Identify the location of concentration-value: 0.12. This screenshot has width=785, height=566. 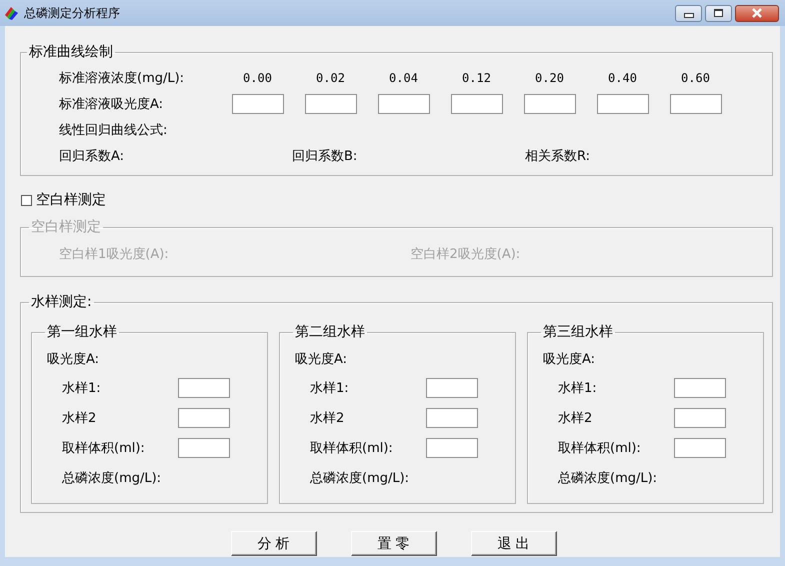
(476, 78).